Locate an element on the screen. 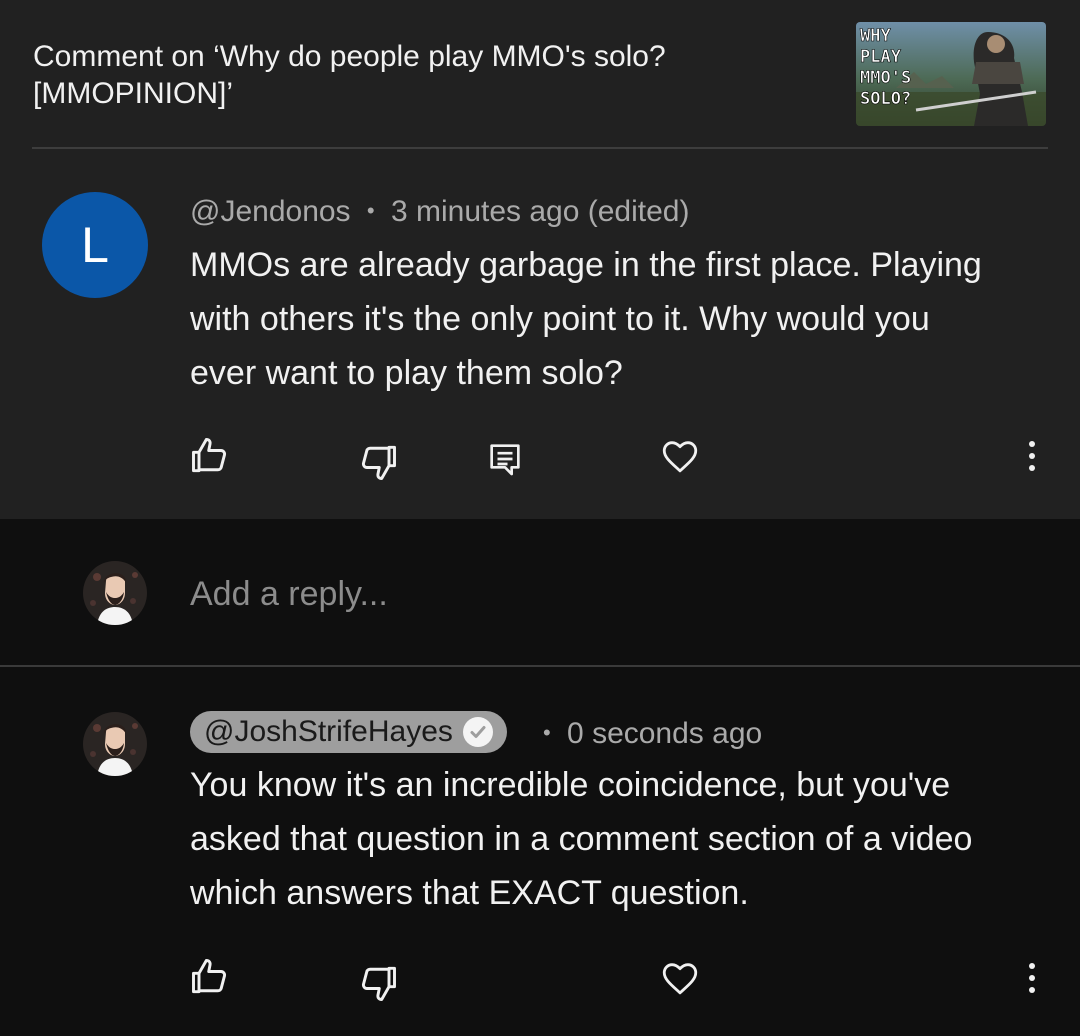 This screenshot has width=1080, height=1036. thumbnail-text-line: PLAY is located at coordinates (881, 57).